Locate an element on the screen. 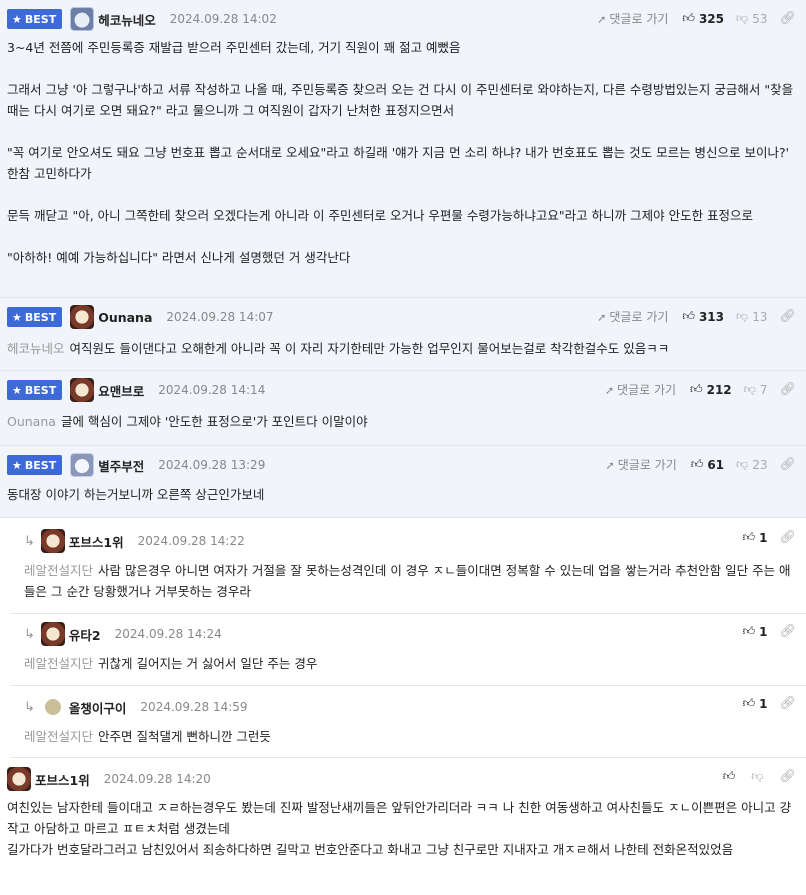 The height and width of the screenshot is (895, 806). reply-body: 레알전설지단 안주면 질척댈게 뻔하니깐 그런듯 is located at coordinates (409, 736).